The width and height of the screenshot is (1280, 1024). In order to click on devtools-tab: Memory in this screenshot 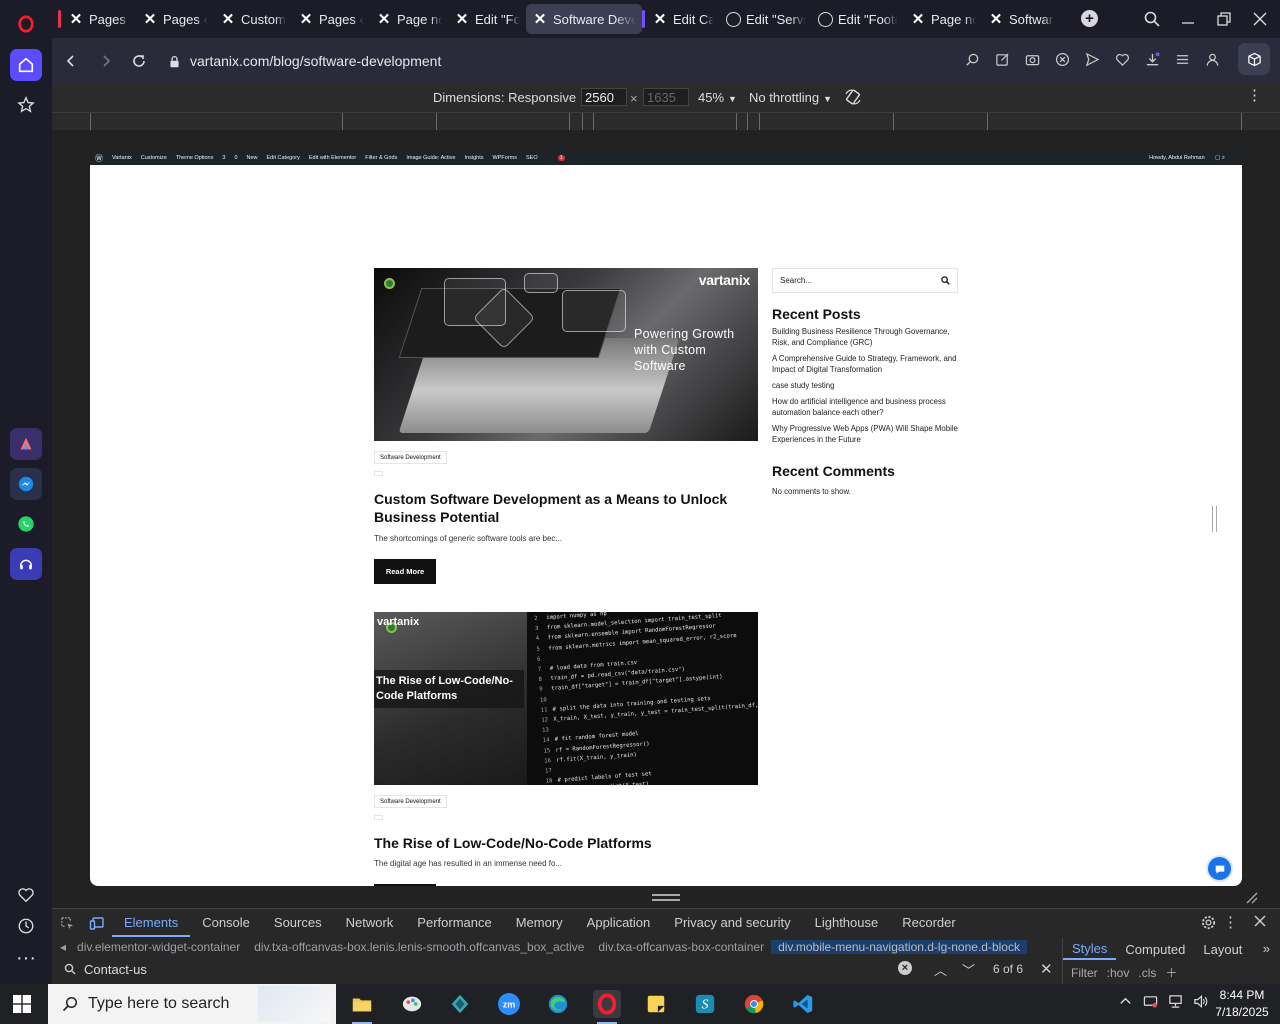, I will do `click(539, 923)`.